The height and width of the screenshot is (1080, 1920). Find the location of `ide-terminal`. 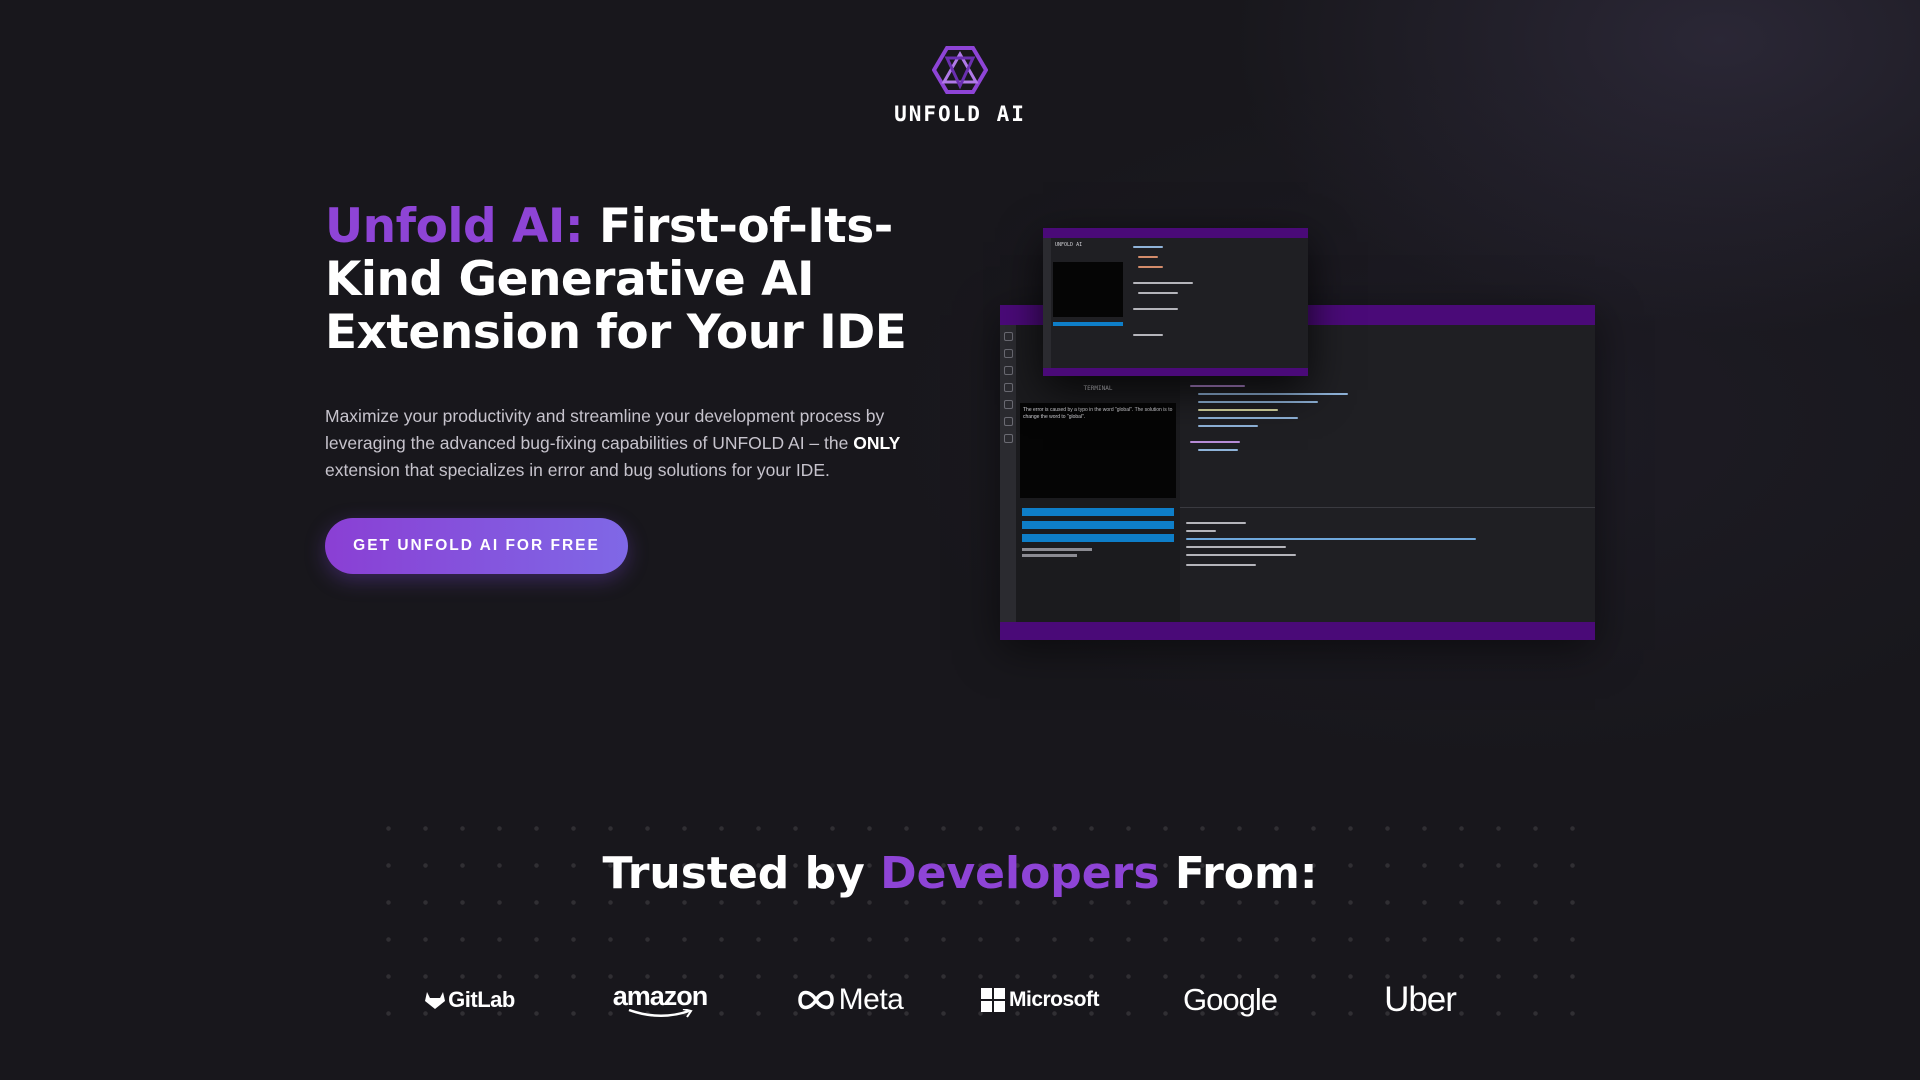

ide-terminal is located at coordinates (1387, 564).